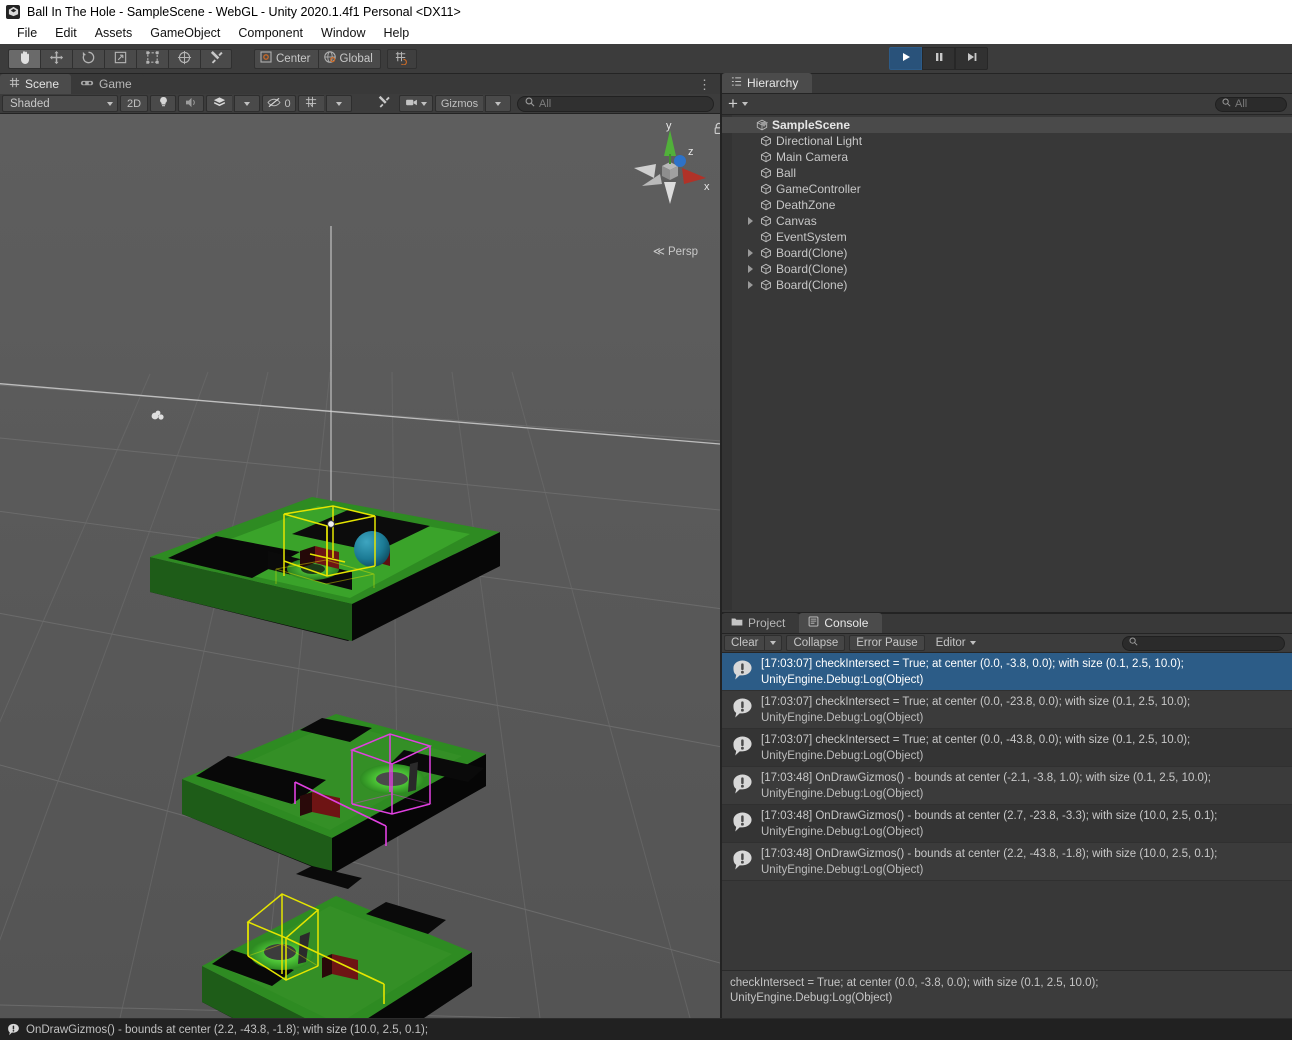 This screenshot has height=1040, width=1292. I want to click on transform-tool-button, so click(184, 58).